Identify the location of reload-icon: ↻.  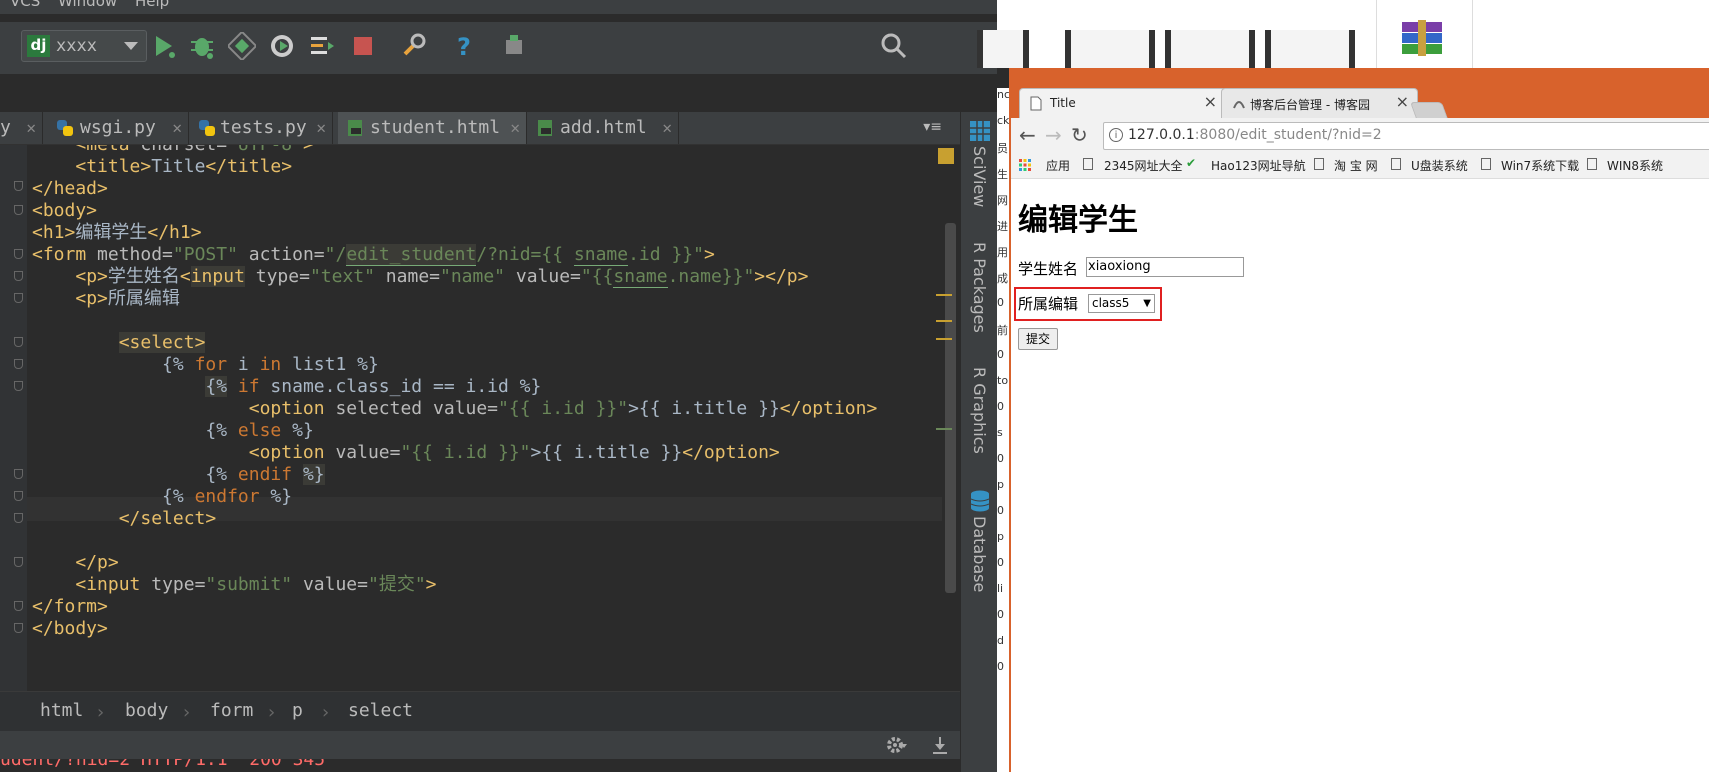
(1079, 135).